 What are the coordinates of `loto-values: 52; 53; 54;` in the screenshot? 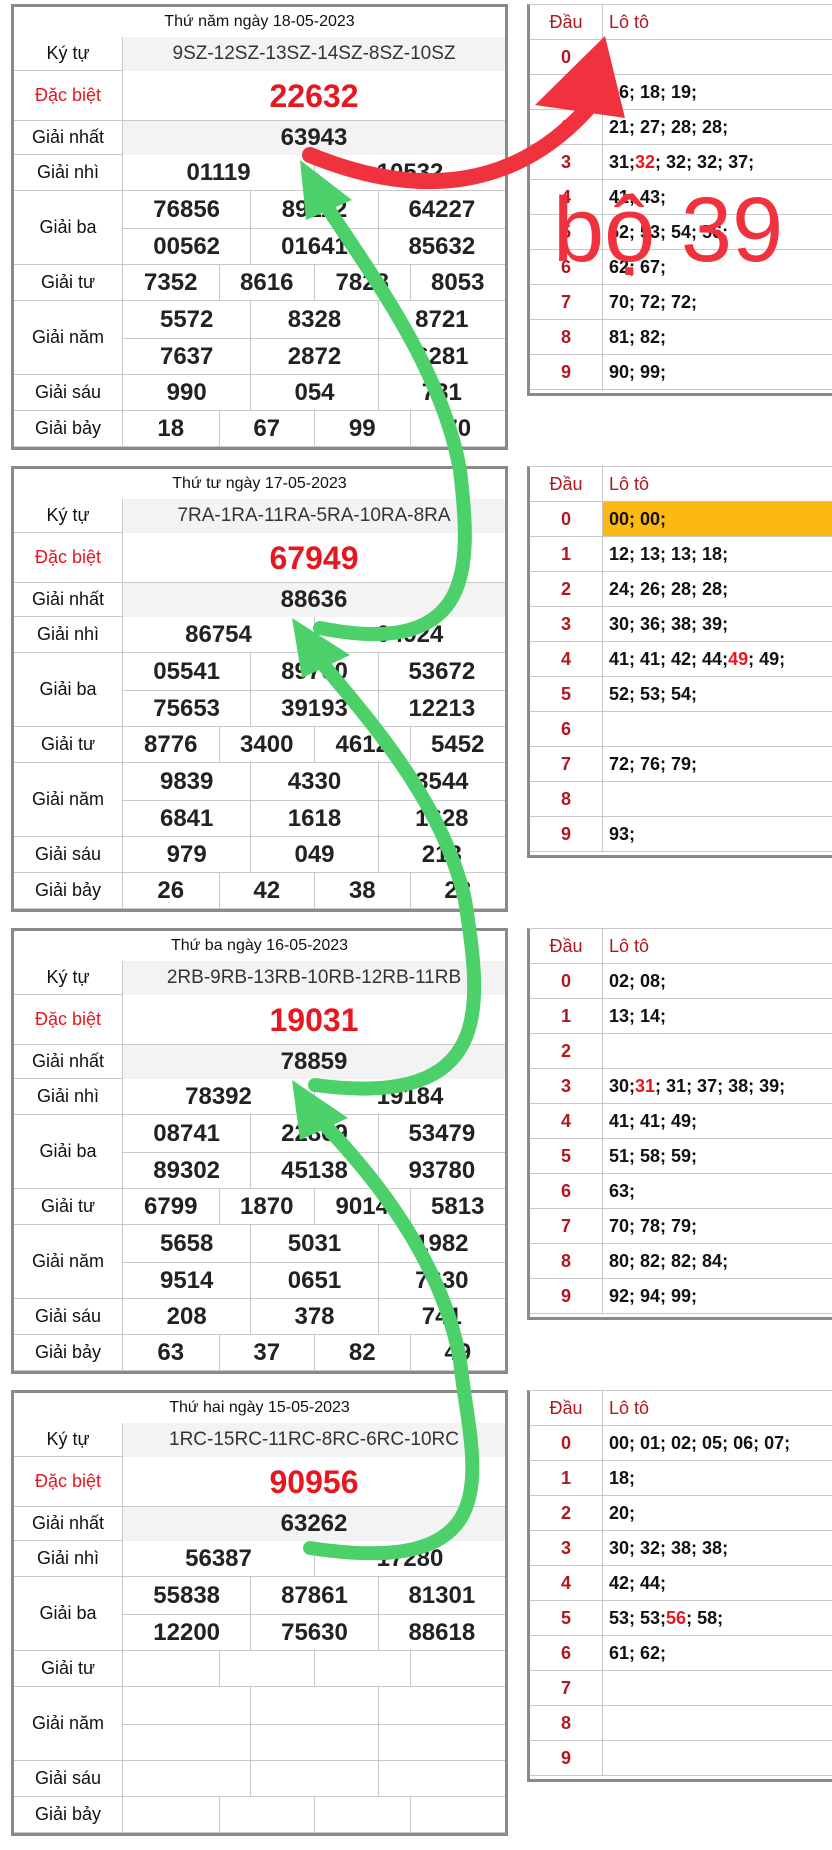 It's located at (717, 694).